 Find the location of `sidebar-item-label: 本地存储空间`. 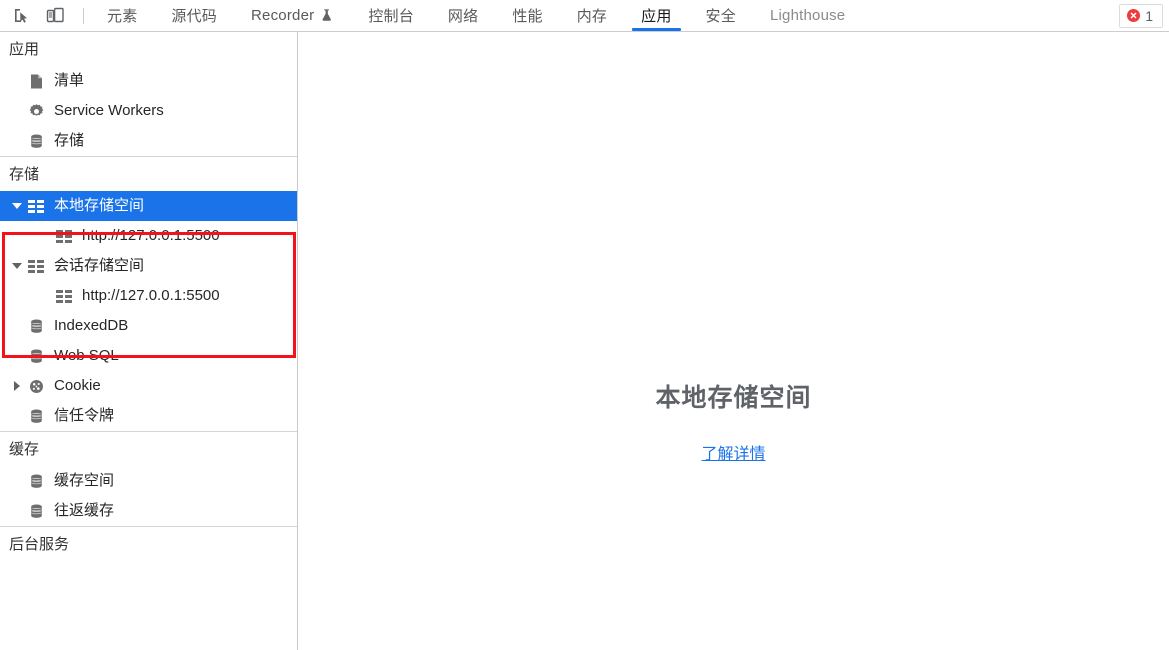

sidebar-item-label: 本地存储空间 is located at coordinates (99, 205).